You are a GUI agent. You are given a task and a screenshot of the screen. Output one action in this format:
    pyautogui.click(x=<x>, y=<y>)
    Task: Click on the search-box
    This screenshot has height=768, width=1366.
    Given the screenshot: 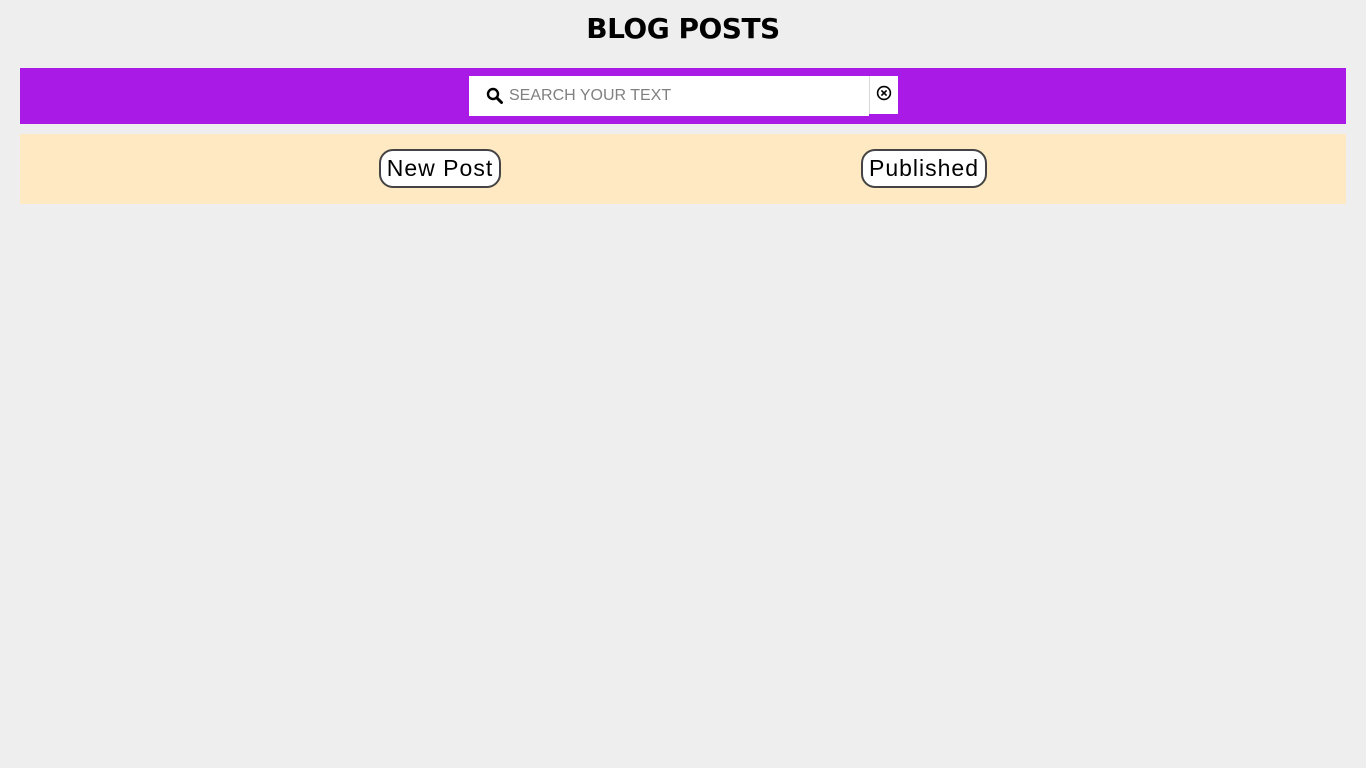 What is the action you would take?
    pyautogui.click(x=669, y=96)
    